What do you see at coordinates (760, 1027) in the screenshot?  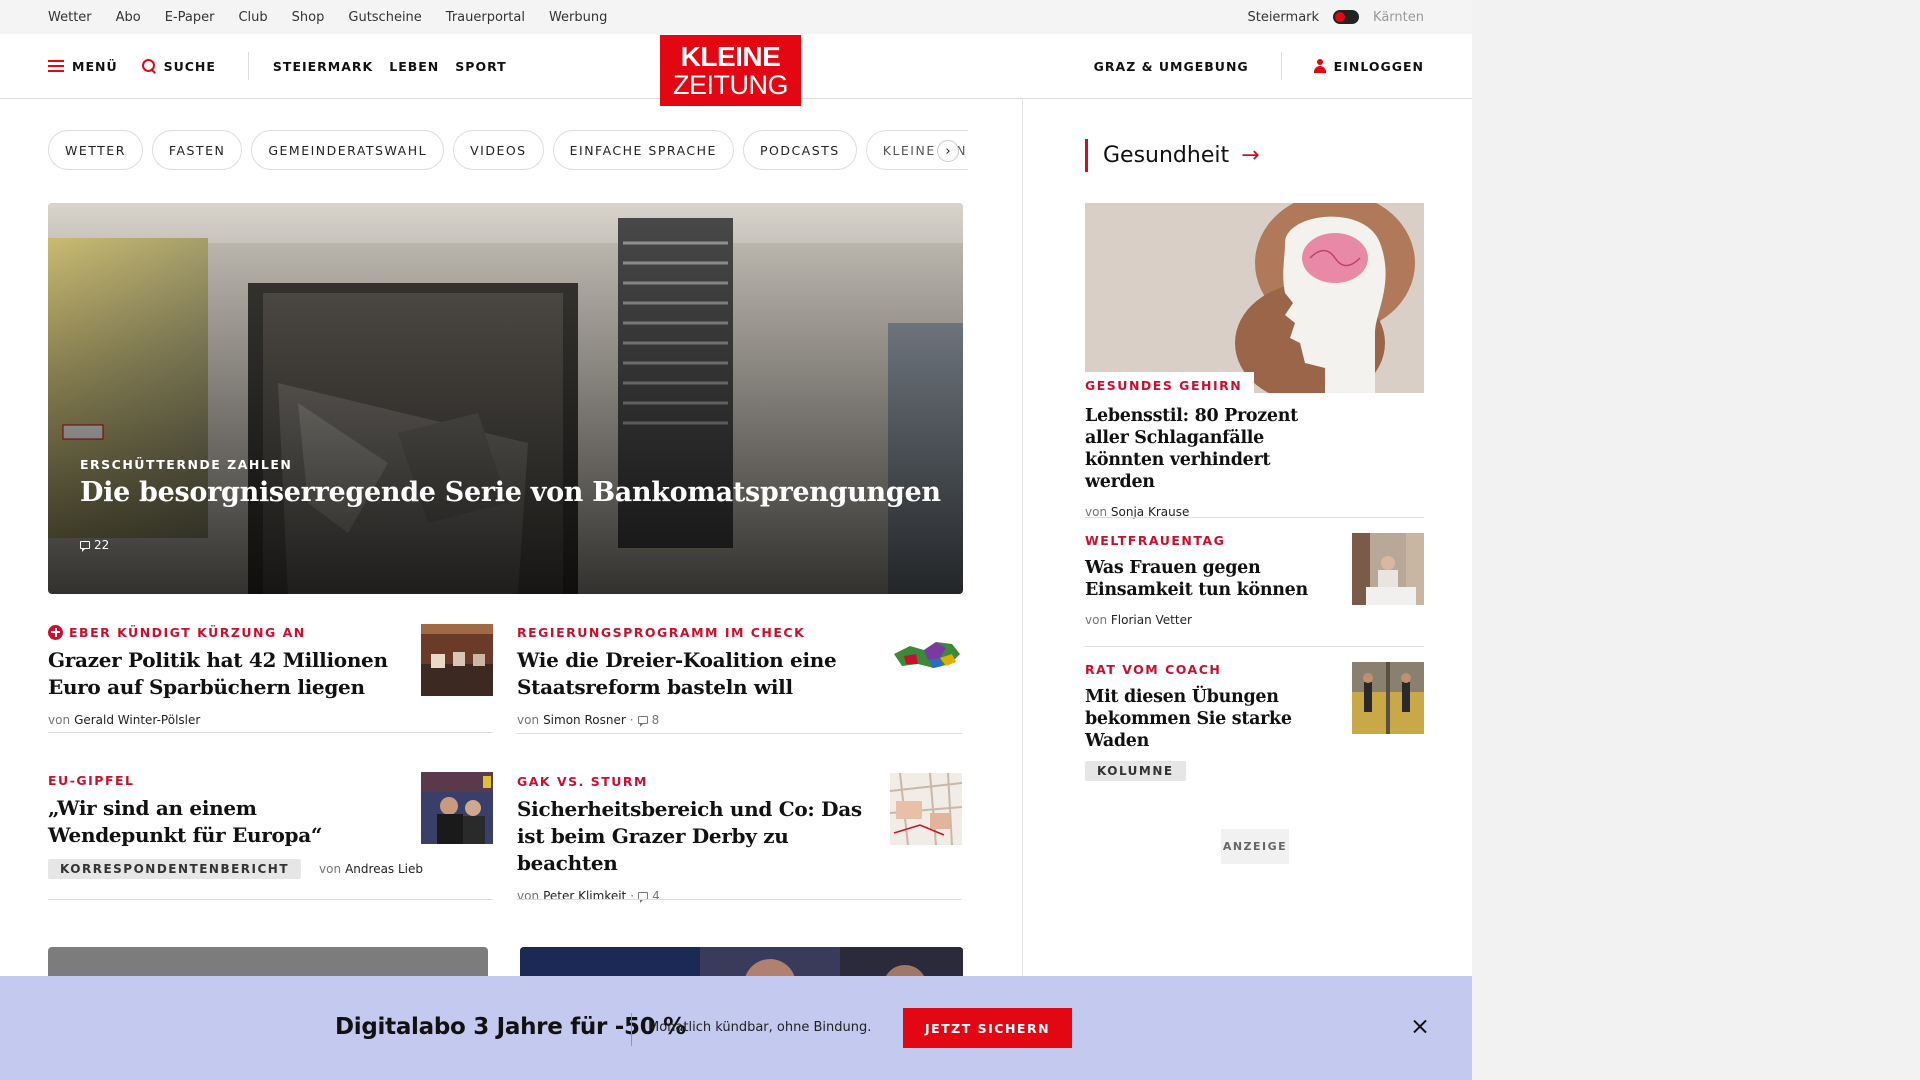 I see `promo-subtext: Monatlich kündbar, ohne Bindung.` at bounding box center [760, 1027].